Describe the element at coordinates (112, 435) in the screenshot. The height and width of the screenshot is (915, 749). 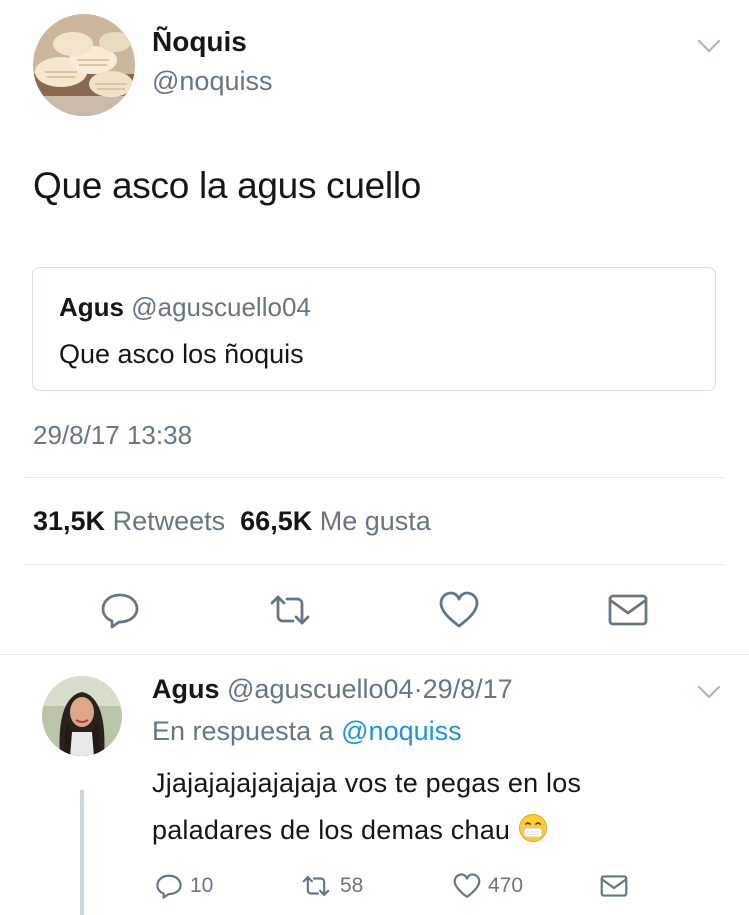
I see `tweet-timestamp: 29/8/17 13:38` at that location.